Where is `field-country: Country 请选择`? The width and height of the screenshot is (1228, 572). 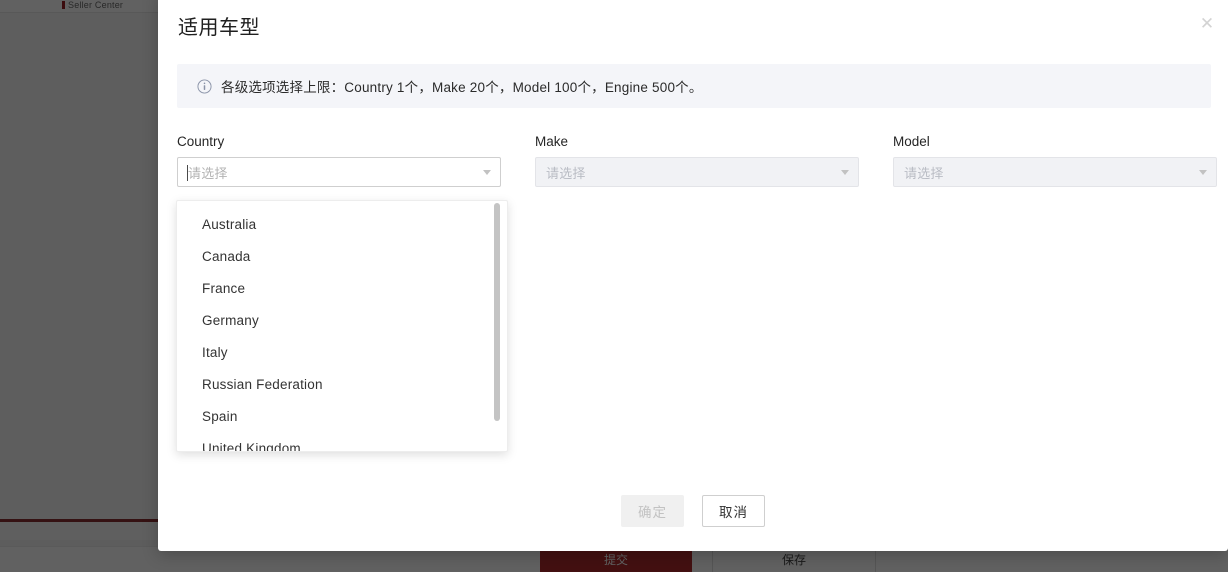 field-country: Country 请选择 is located at coordinates (339, 160).